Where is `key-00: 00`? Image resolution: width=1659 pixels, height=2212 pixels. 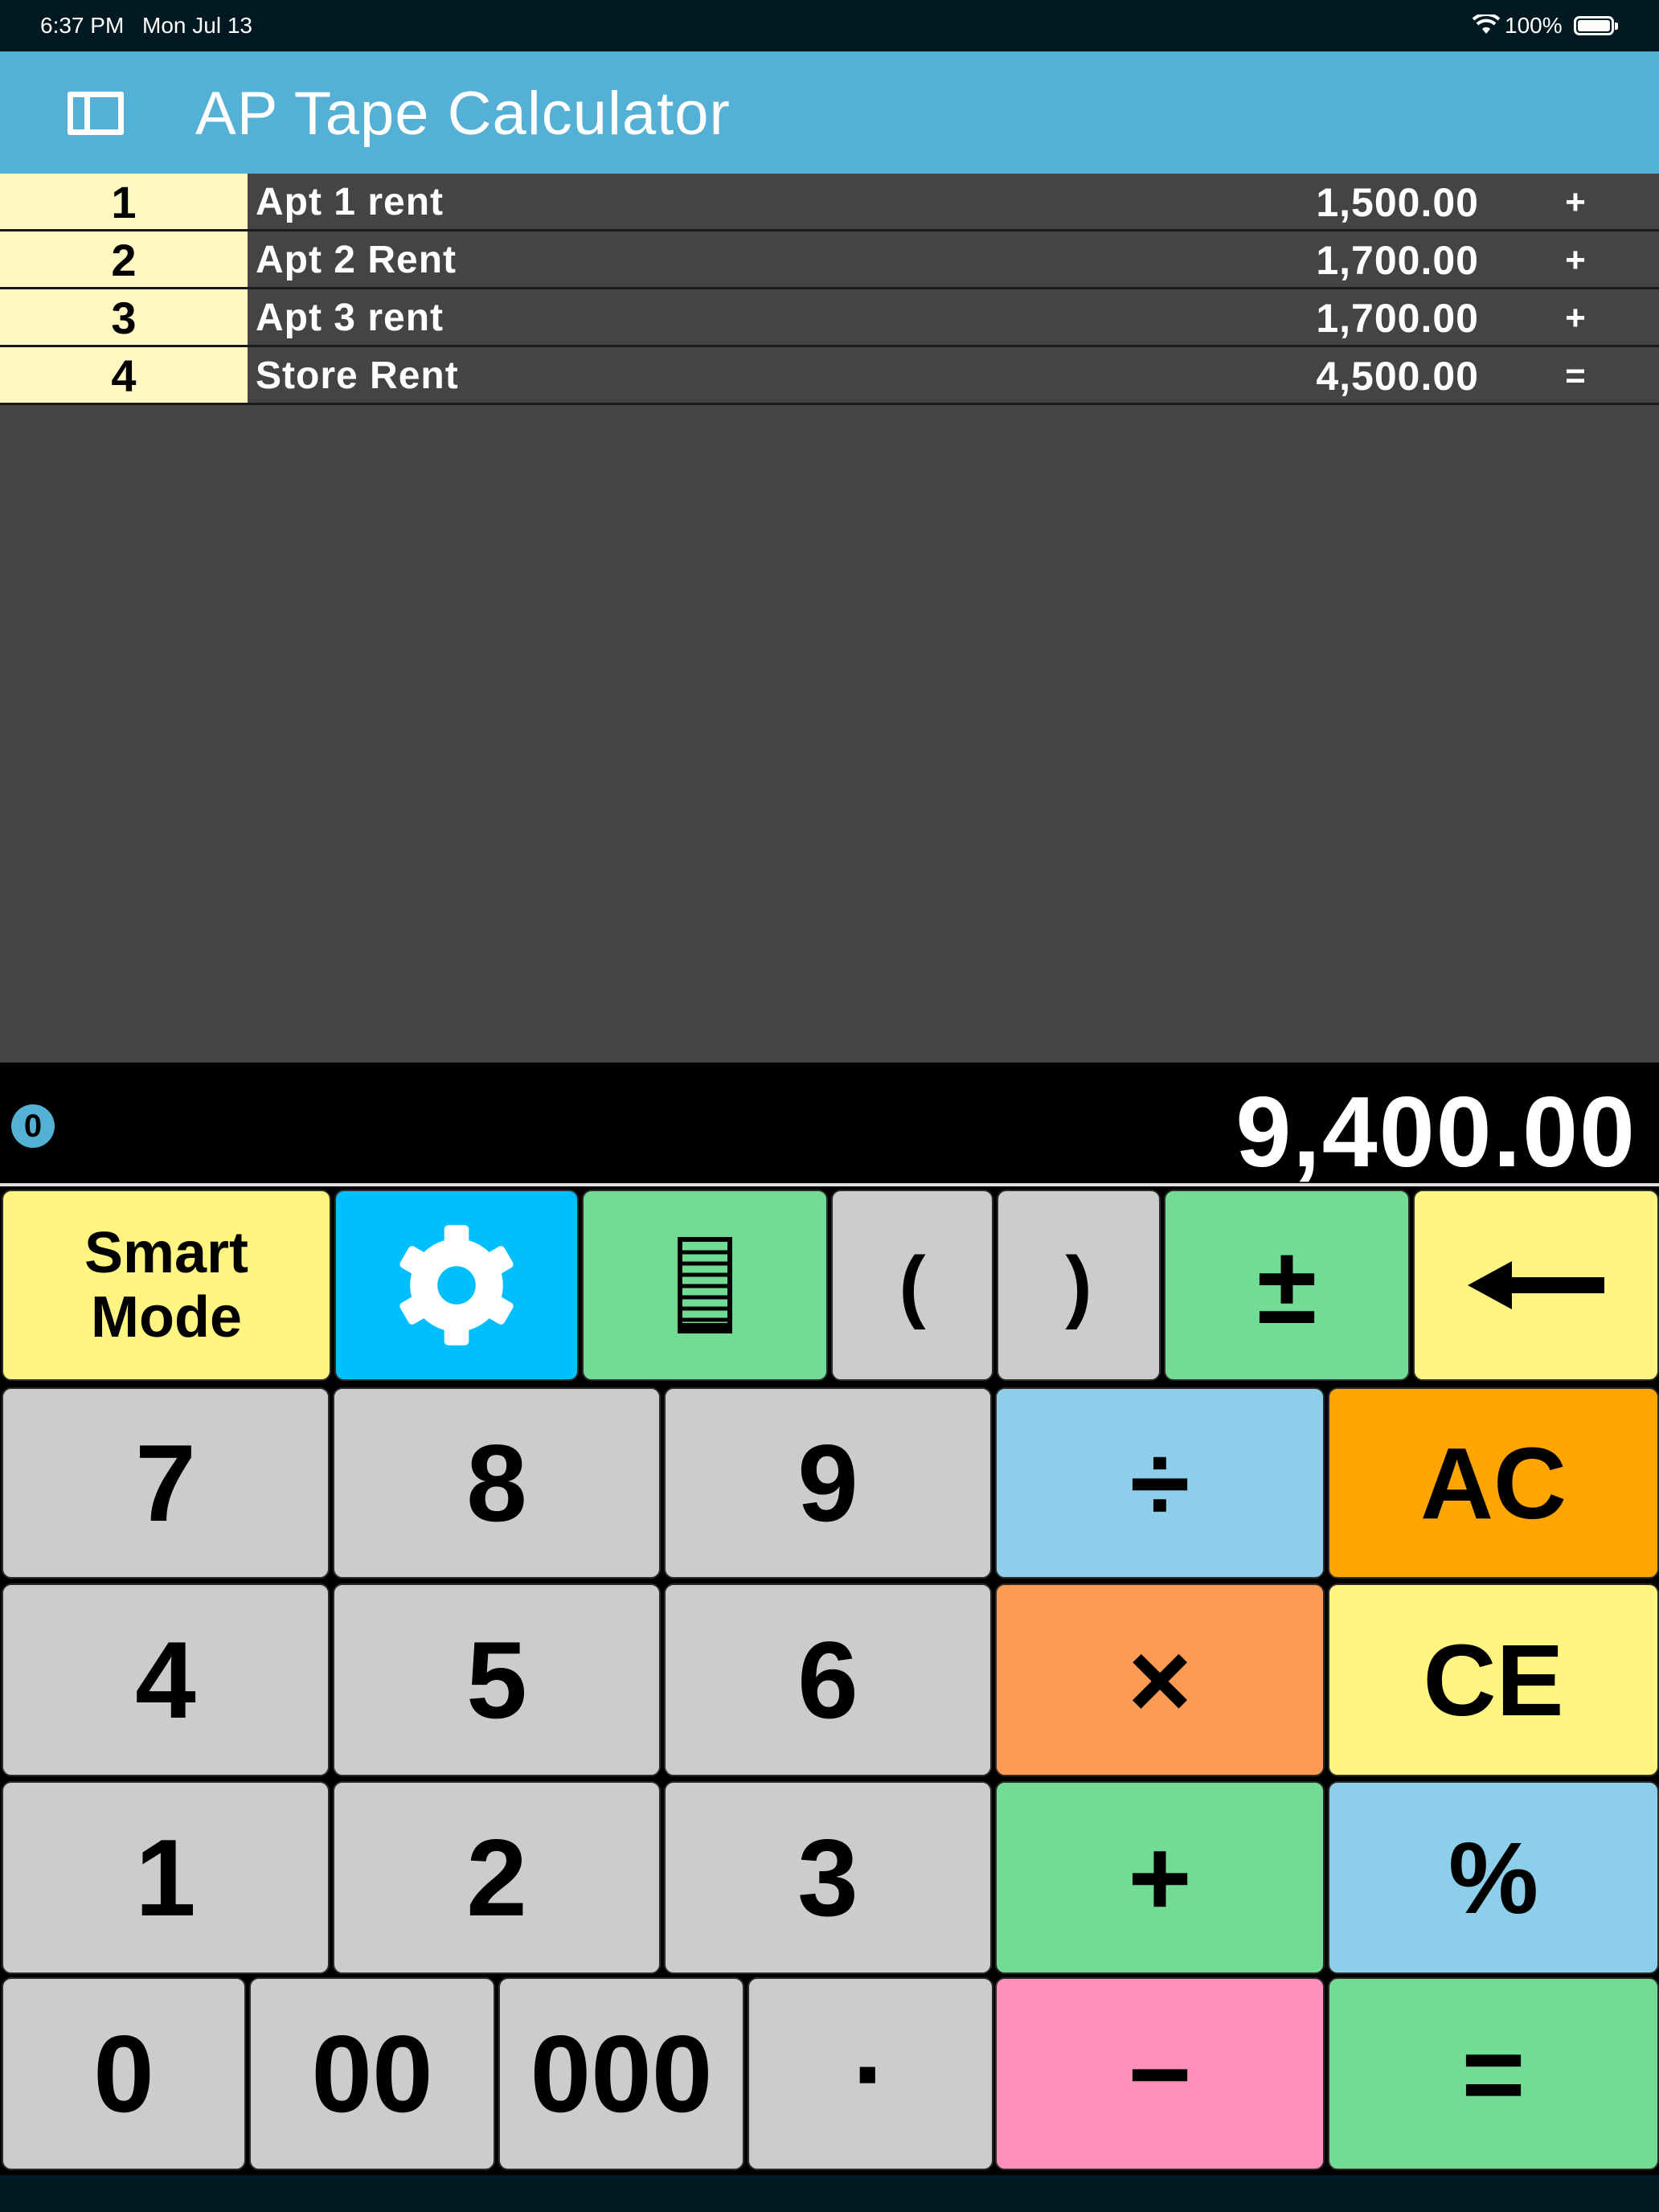
key-00: 00 is located at coordinates (372, 2073).